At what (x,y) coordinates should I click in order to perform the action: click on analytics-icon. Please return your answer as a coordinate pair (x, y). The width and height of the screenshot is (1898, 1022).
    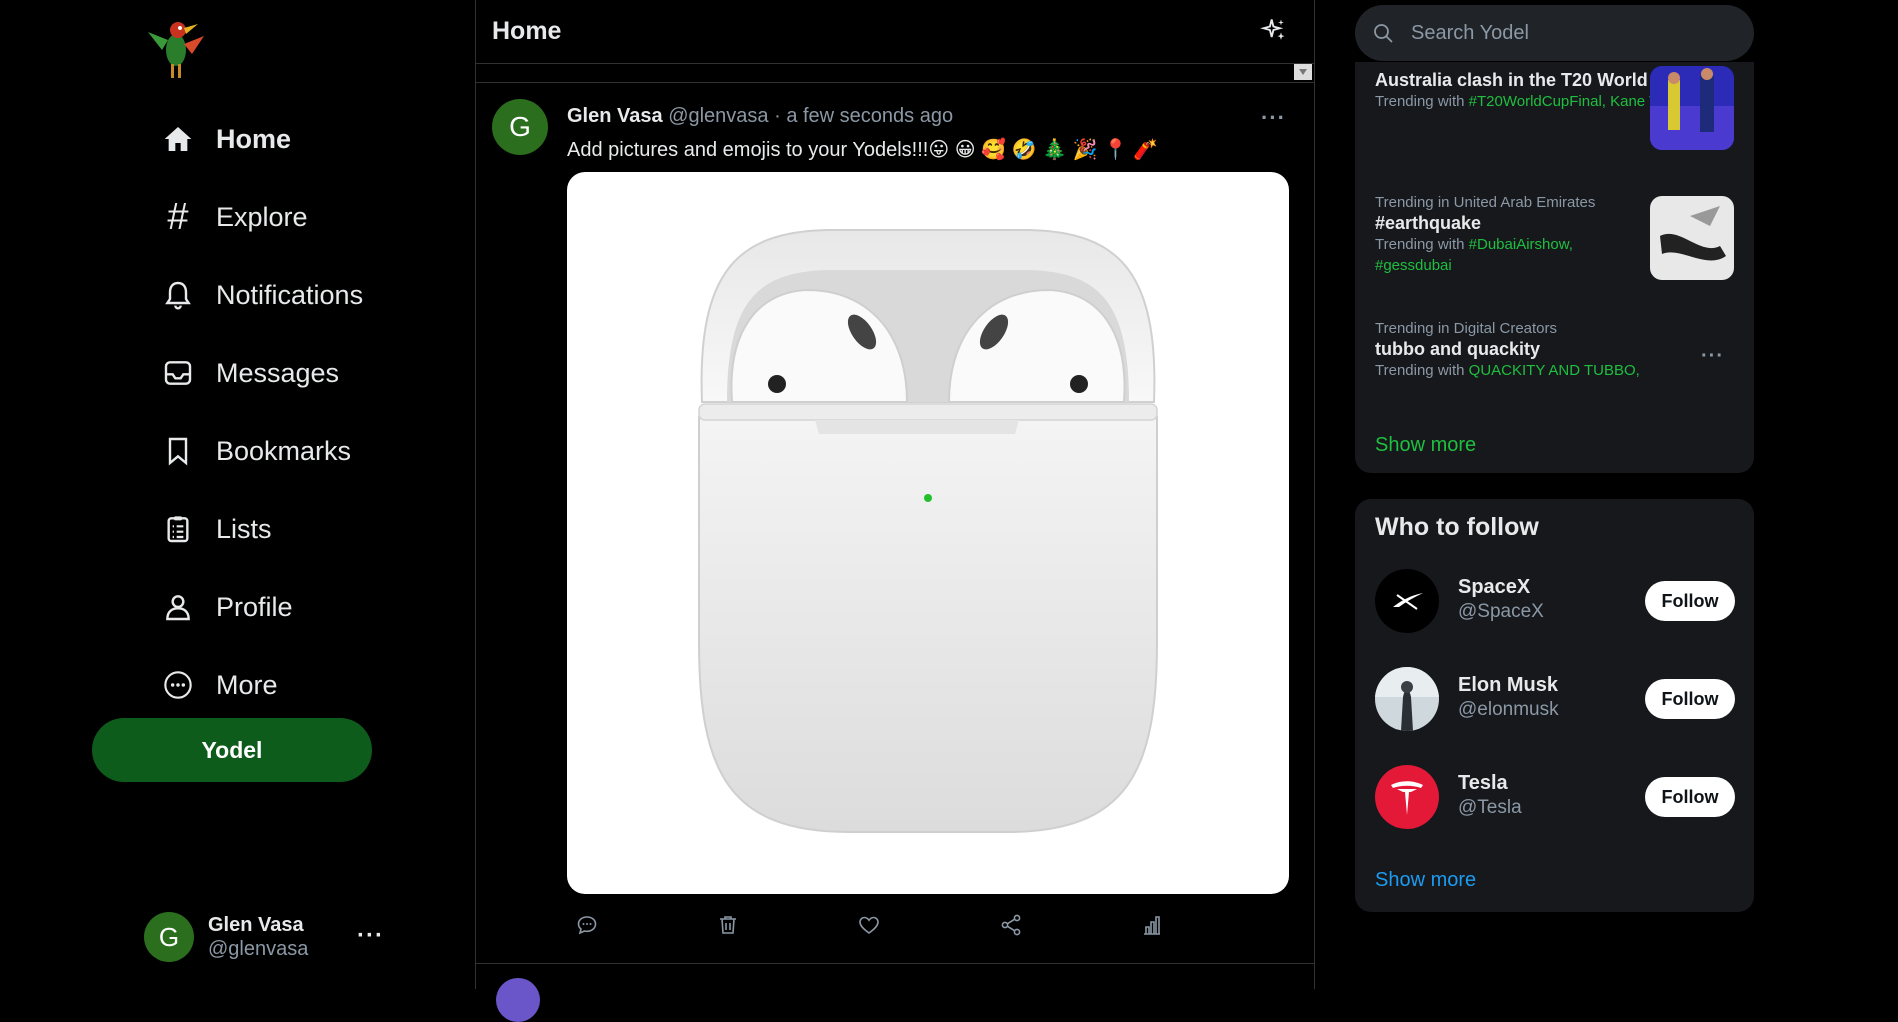
    Looking at the image, I should click on (1153, 926).